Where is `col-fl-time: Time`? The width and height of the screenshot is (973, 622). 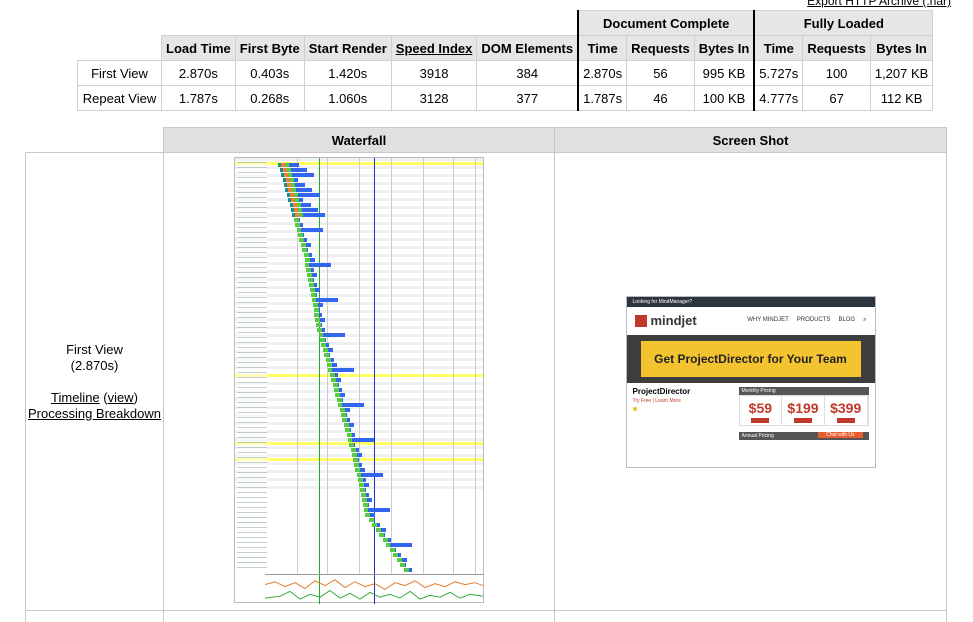
col-fl-time: Time is located at coordinates (778, 48).